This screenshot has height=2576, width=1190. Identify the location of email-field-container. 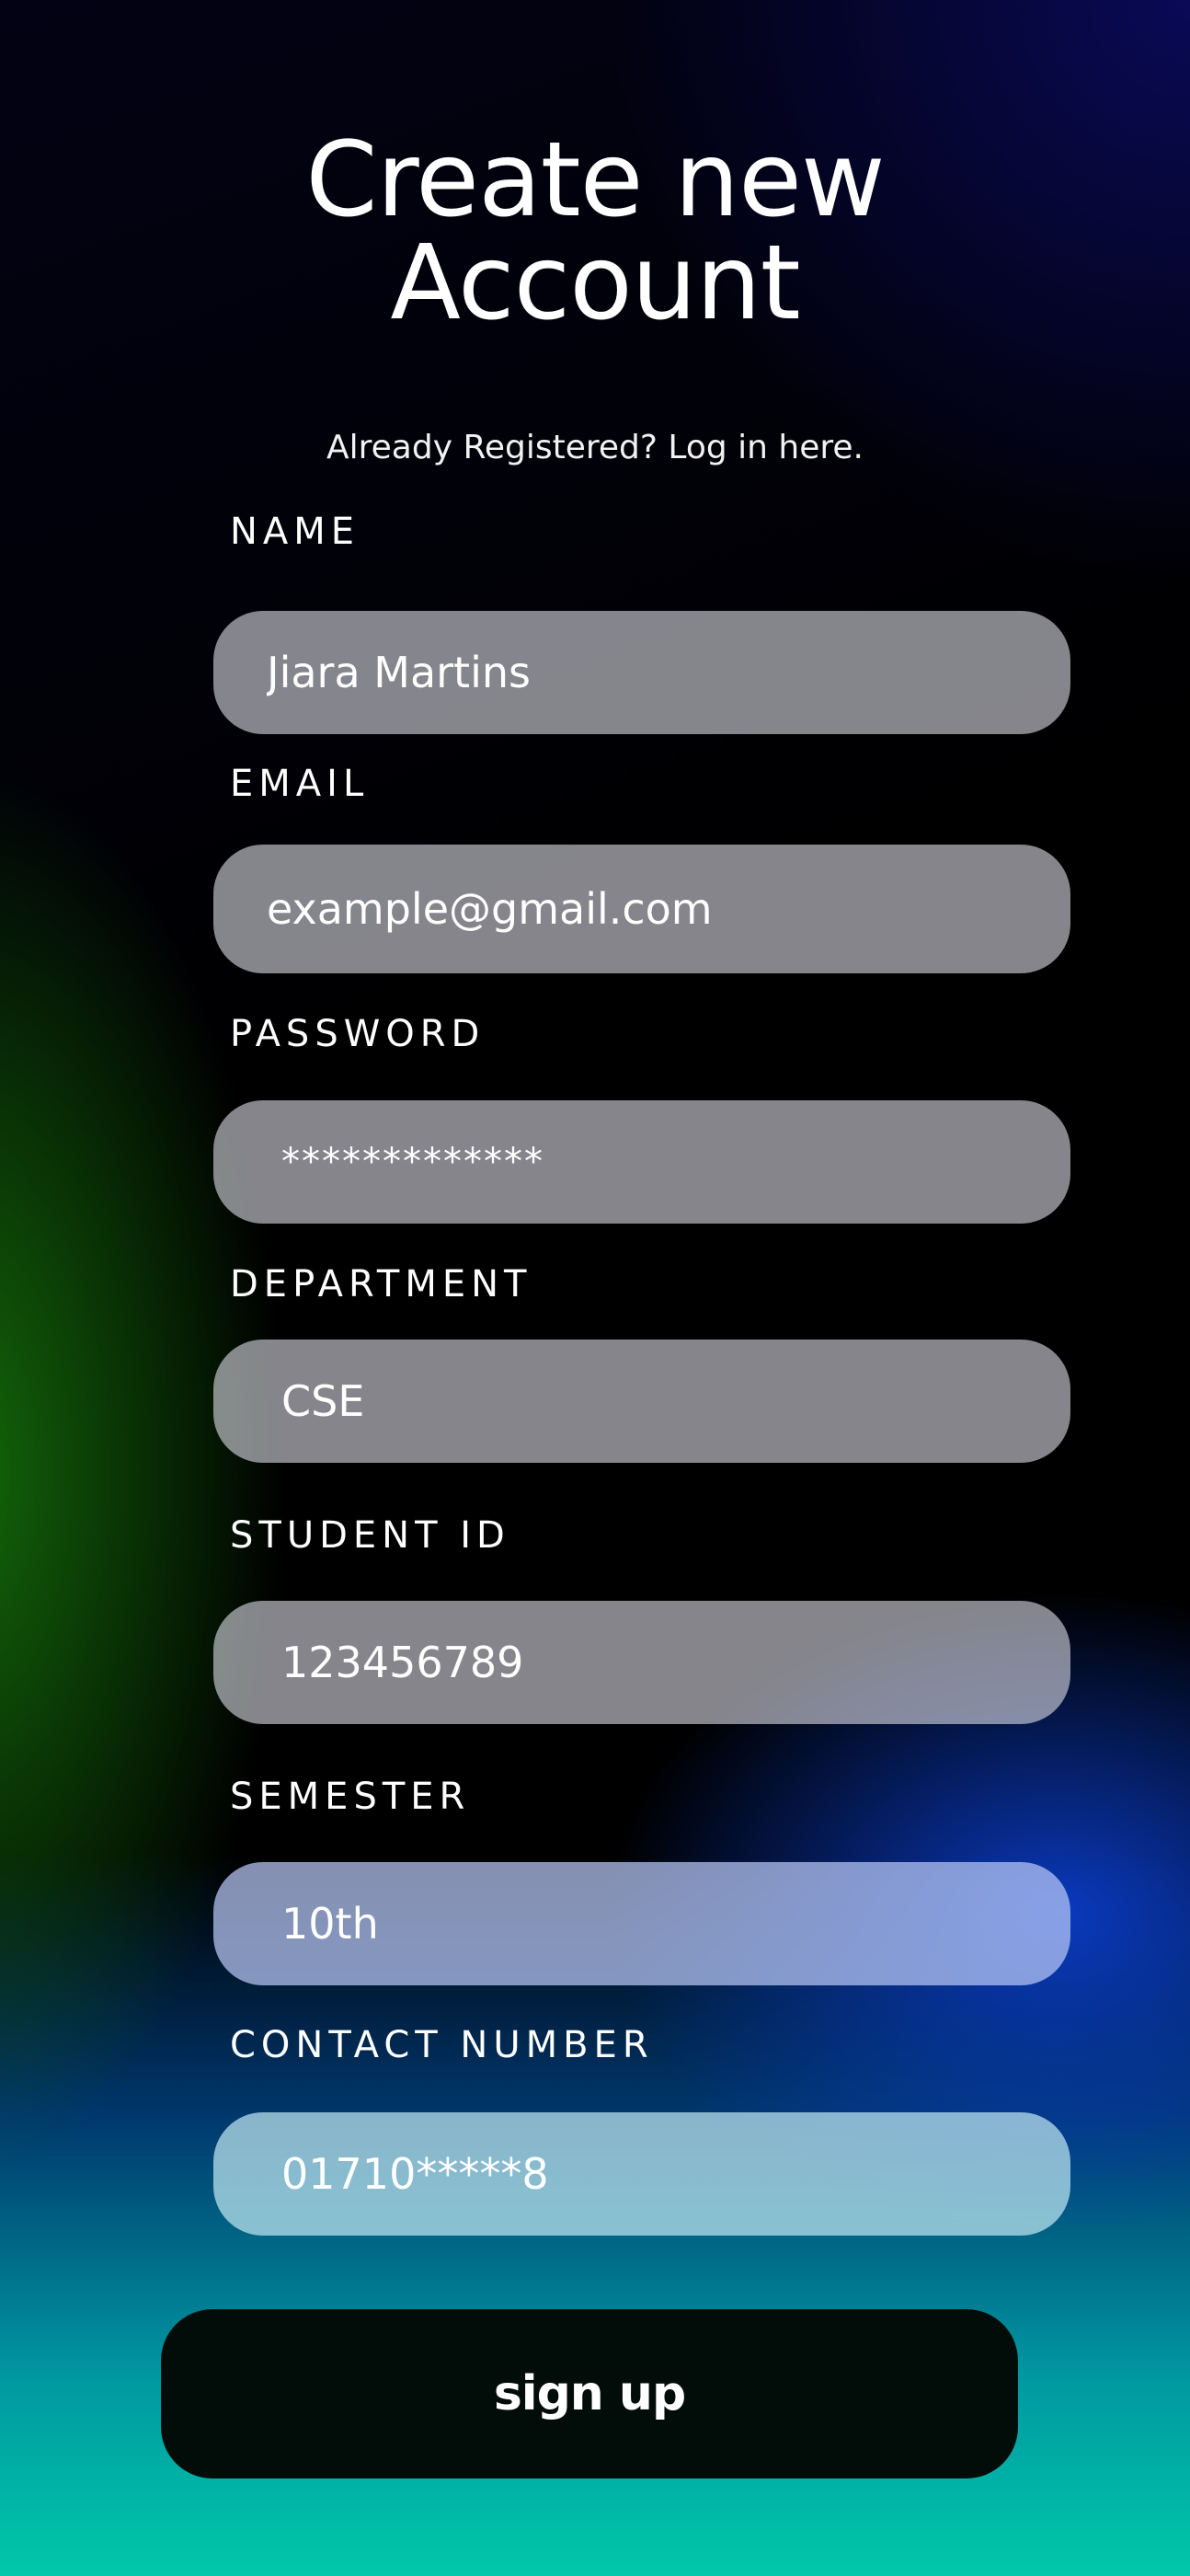
(641, 909).